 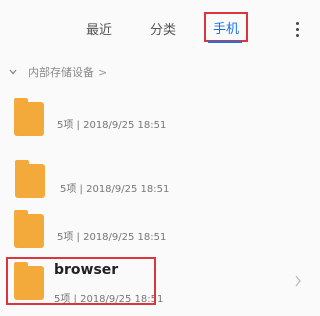 I want to click on breadcrumb: 内部存储设备 >, so click(x=57, y=72).